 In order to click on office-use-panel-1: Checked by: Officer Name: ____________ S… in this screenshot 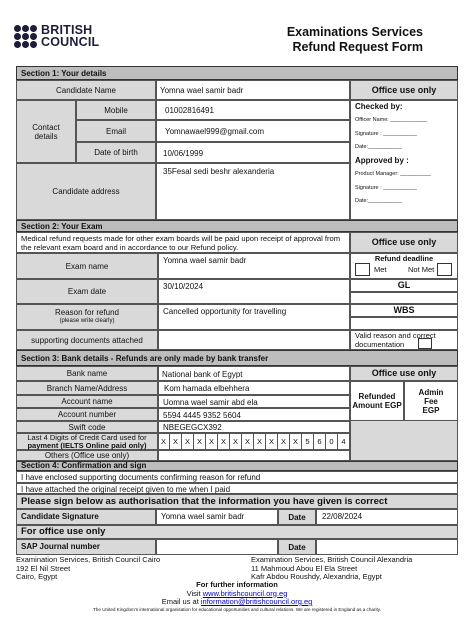, I will do `click(404, 160)`.